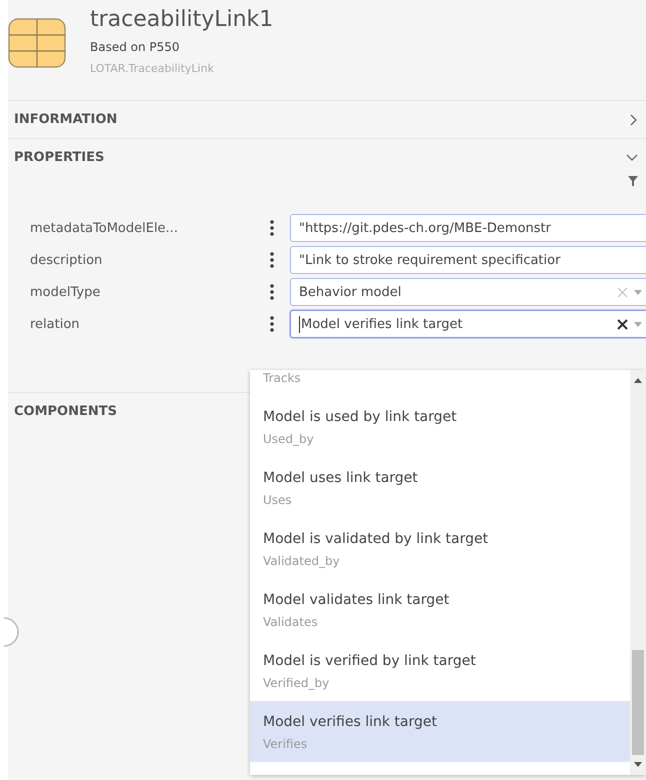  I want to click on input-field: "Link to stroke requirement specificatior, so click(468, 260).